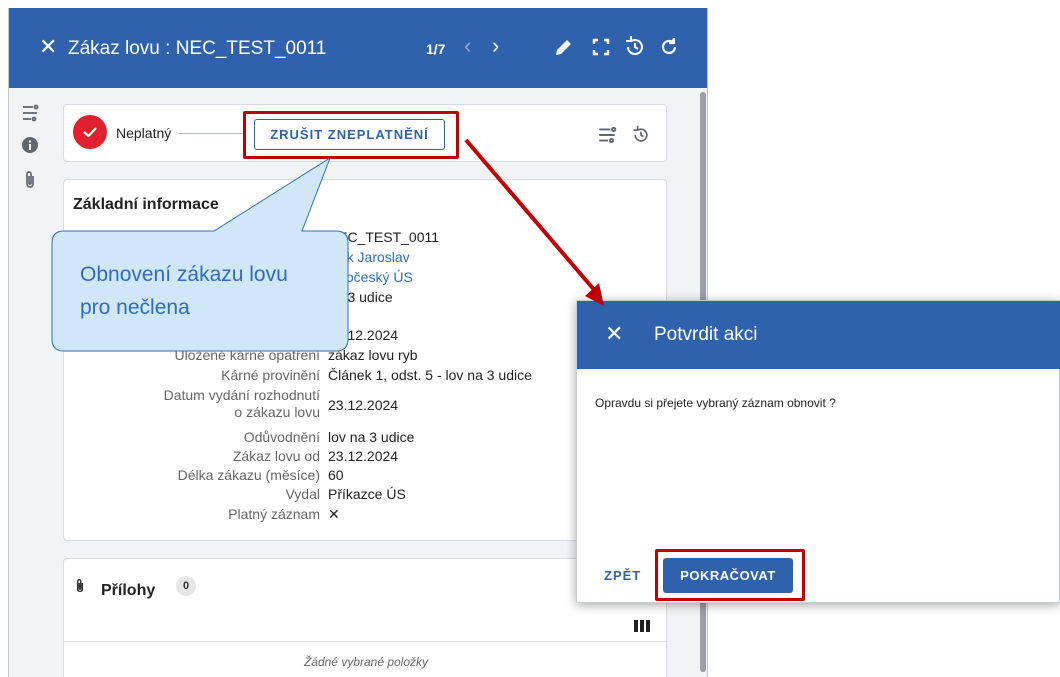 The image size is (1060, 677). Describe the element at coordinates (270, 375) in the screenshot. I see `info-label: Kárné provinění` at that location.